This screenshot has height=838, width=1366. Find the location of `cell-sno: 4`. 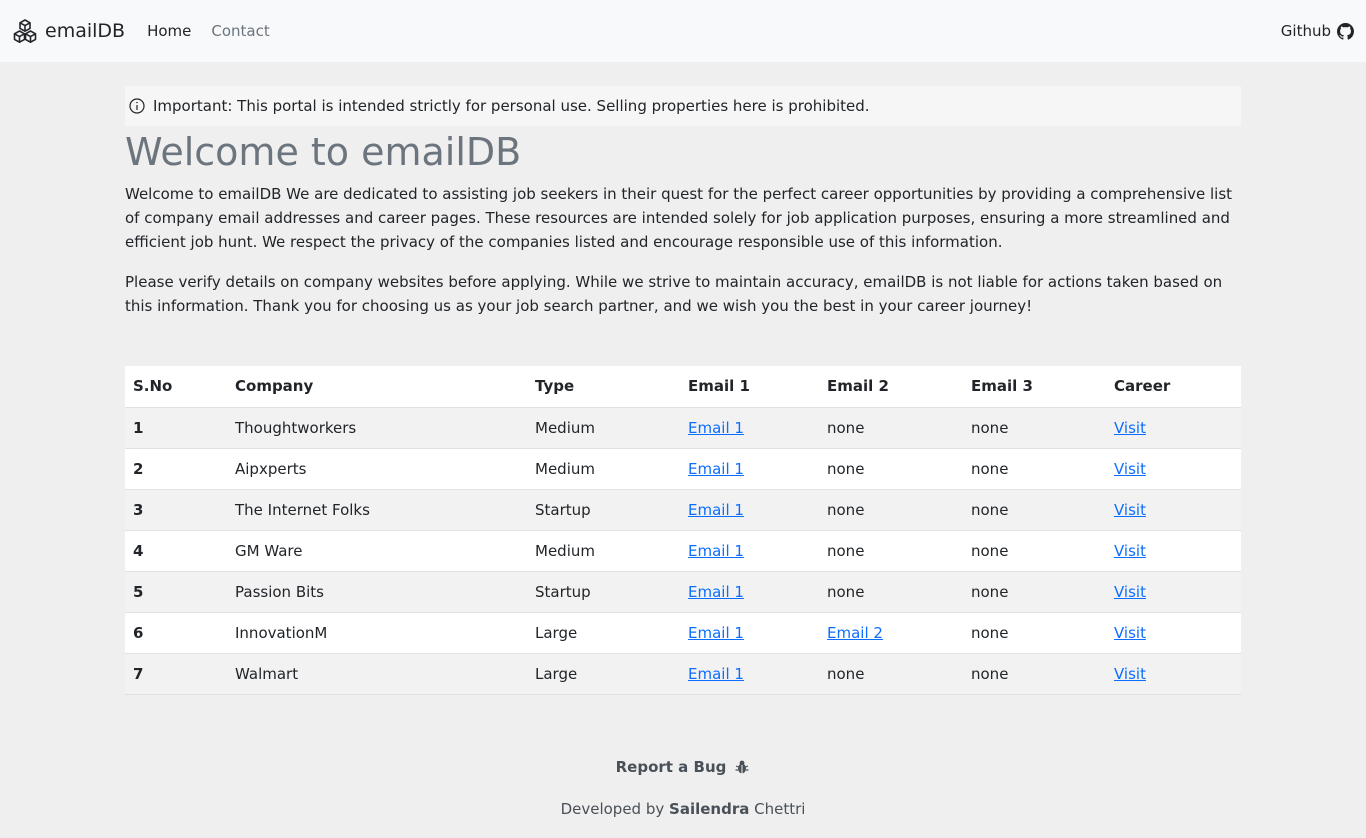

cell-sno: 4 is located at coordinates (176, 550).